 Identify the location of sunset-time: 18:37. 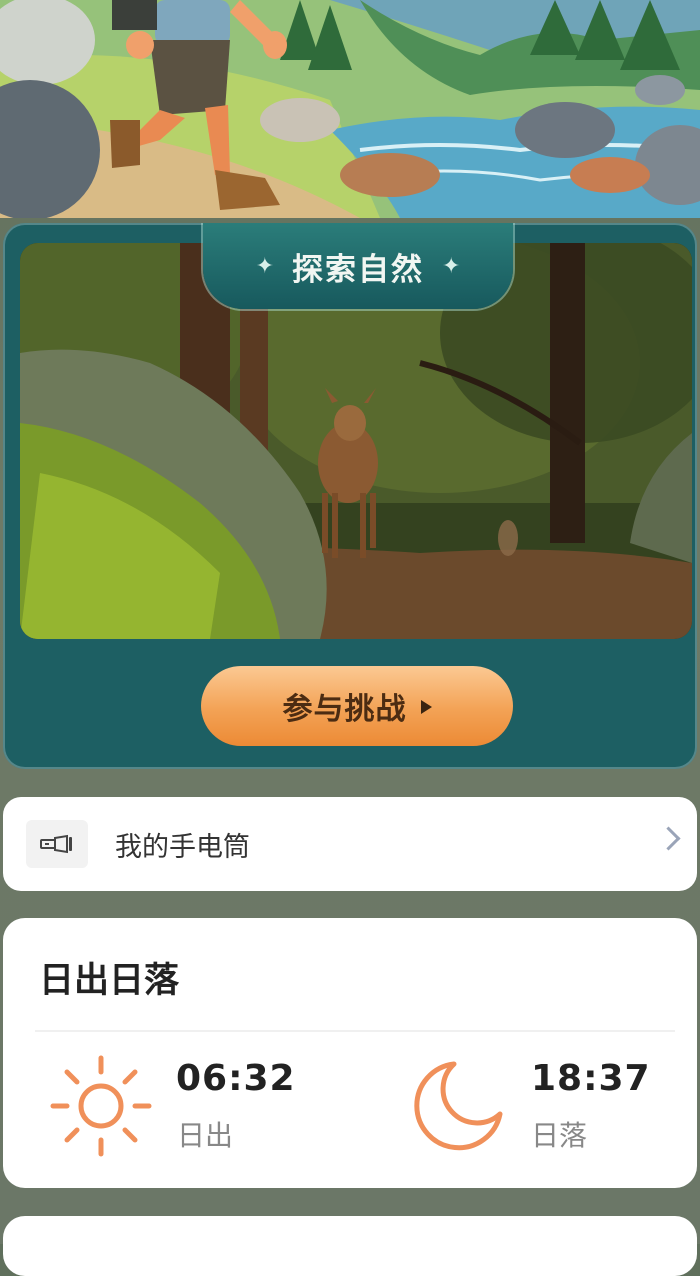
(591, 1078).